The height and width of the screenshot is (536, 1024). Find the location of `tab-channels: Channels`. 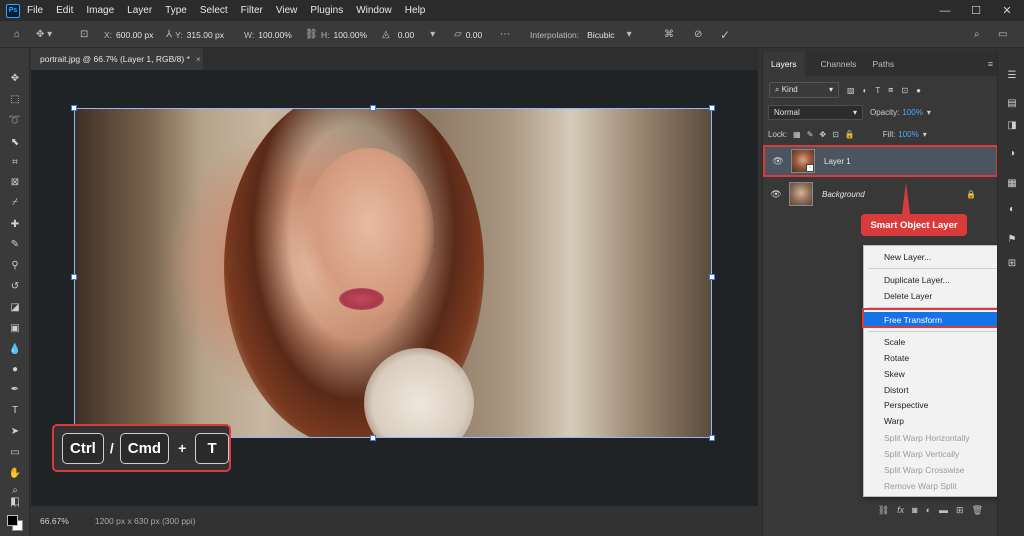

tab-channels: Channels is located at coordinates (839, 64).